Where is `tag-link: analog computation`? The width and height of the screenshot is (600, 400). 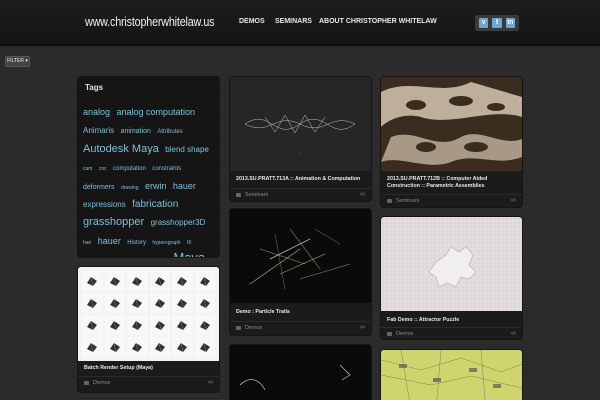
tag-link: analog computation is located at coordinates (155, 112).